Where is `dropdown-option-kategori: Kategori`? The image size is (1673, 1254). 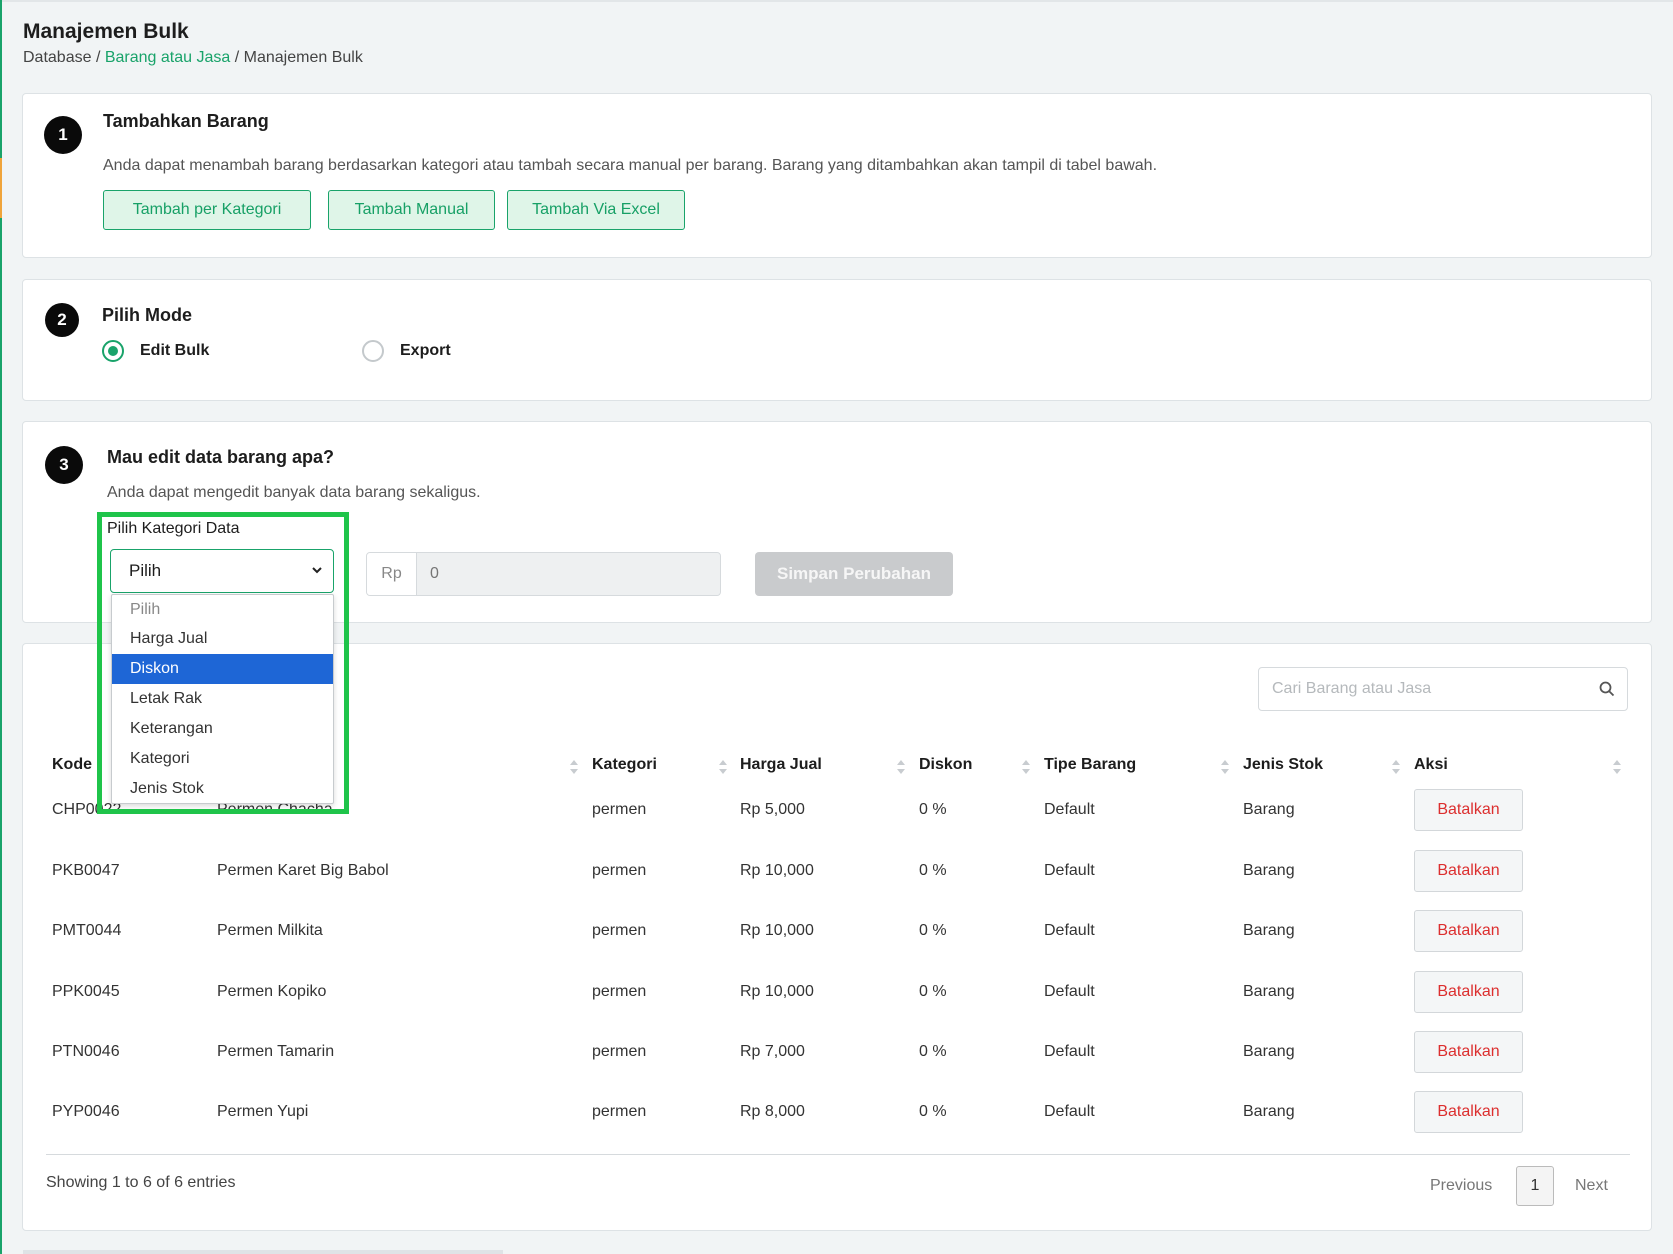 dropdown-option-kategori: Kategori is located at coordinates (222, 759).